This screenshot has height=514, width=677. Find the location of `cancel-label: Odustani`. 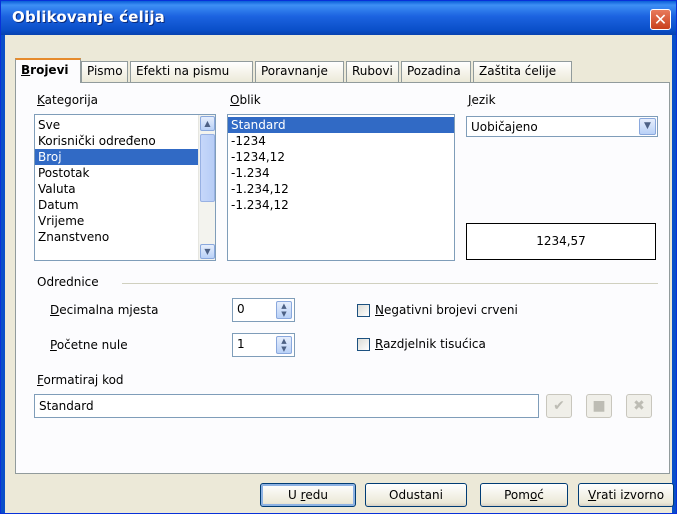

cancel-label: Odustani is located at coordinates (416, 495).